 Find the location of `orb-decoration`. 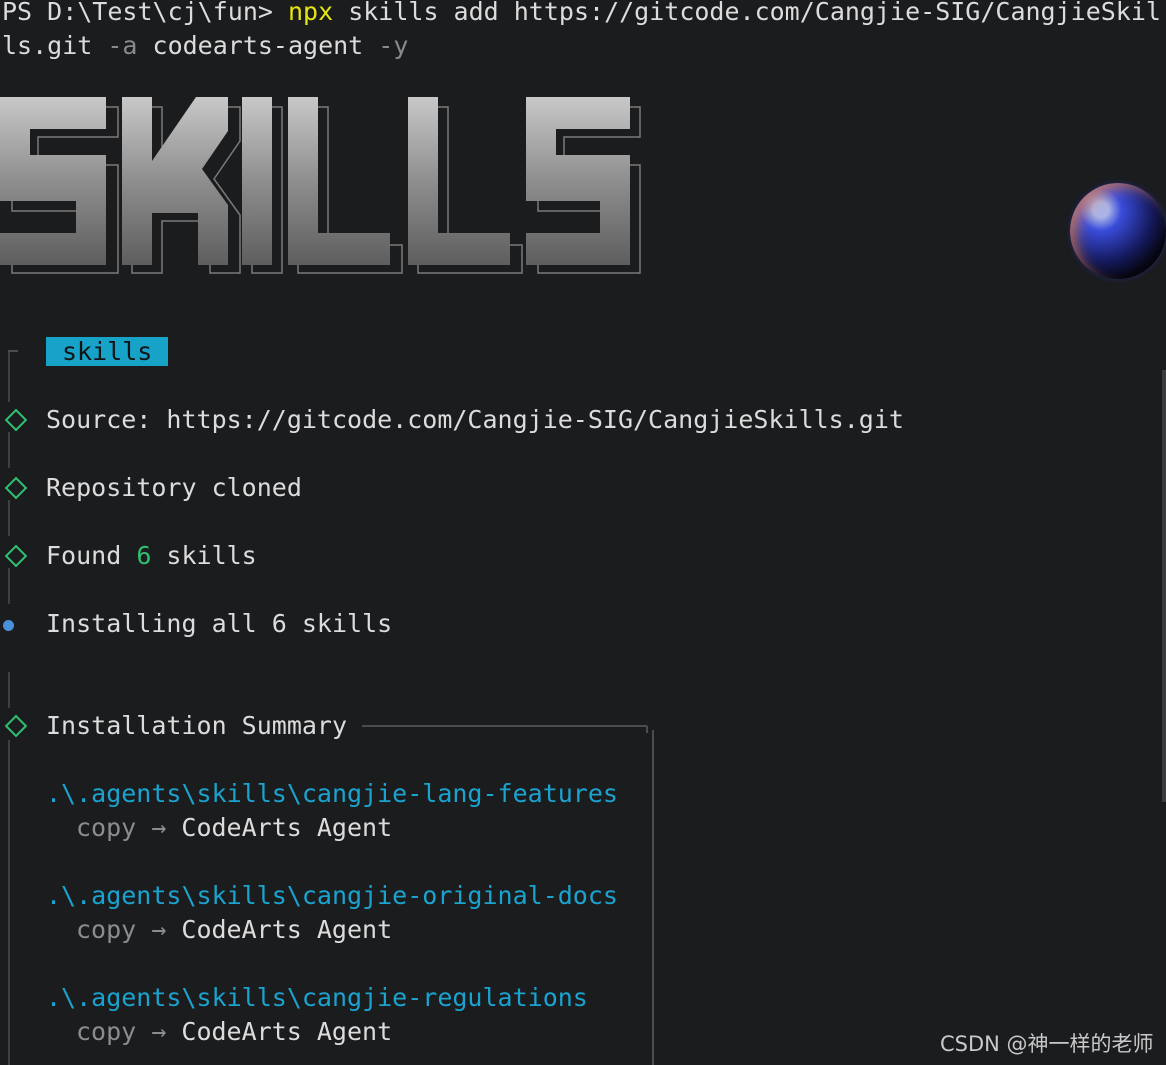

orb-decoration is located at coordinates (1118, 231).